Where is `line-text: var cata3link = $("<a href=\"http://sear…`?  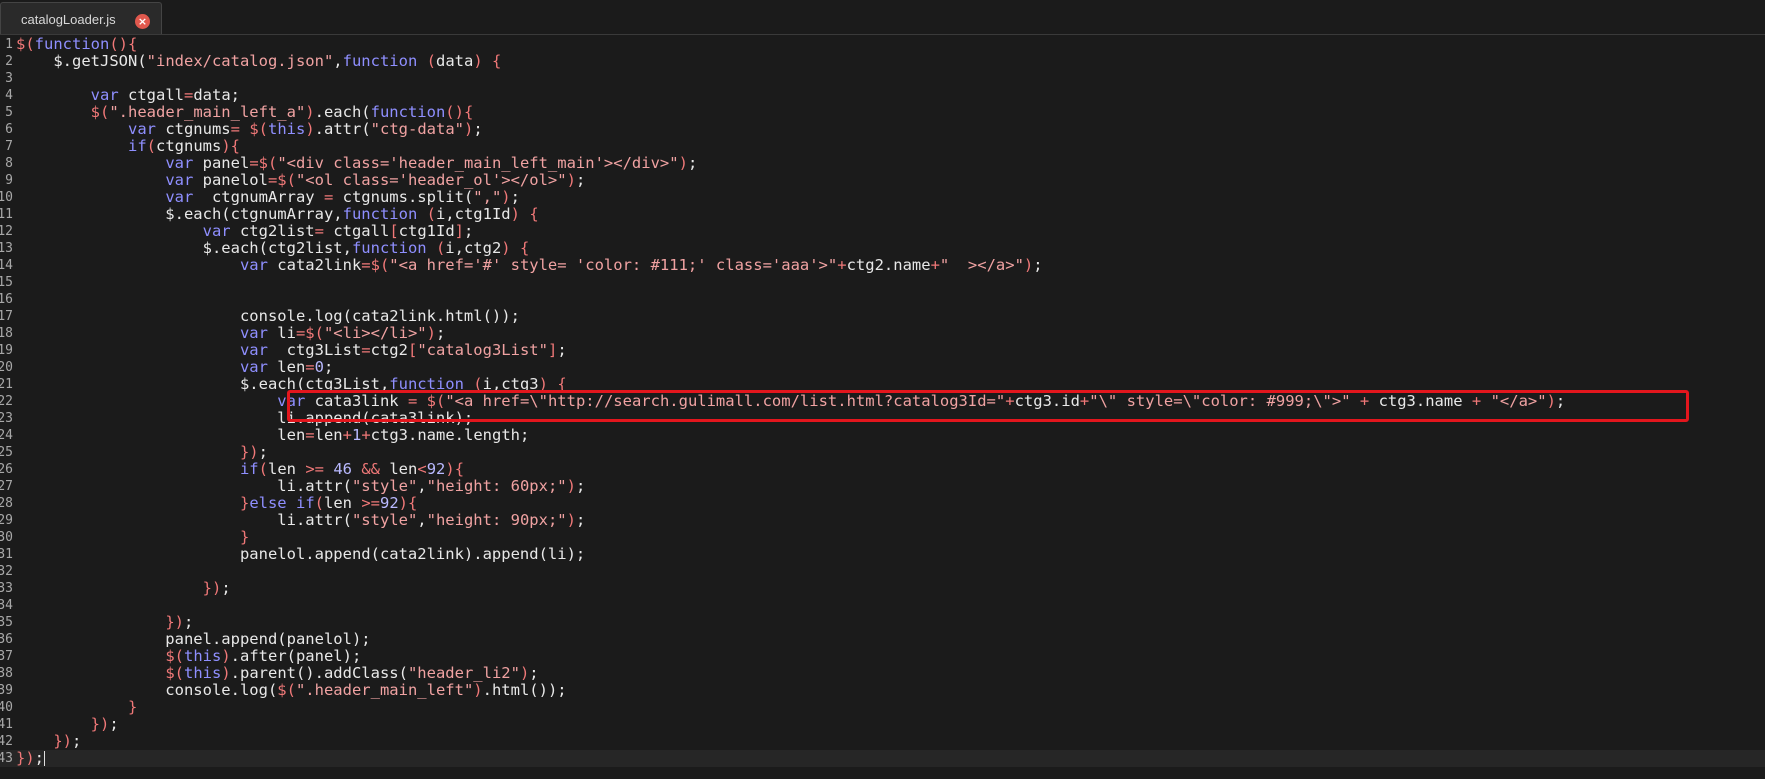 line-text: var cata3link = $("<a href=\"http://sear… is located at coordinates (790, 401).